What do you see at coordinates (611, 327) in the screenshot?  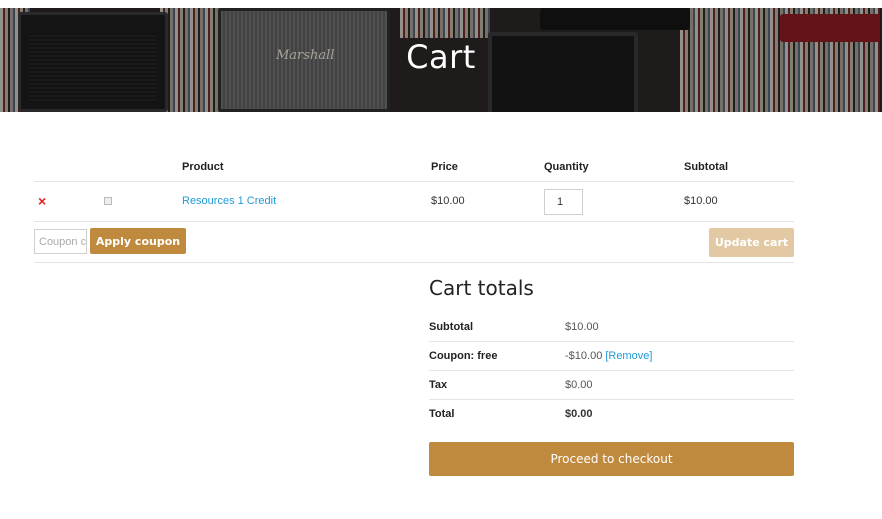 I see `totals-row-subtotal: Subtotal $10.00` at bounding box center [611, 327].